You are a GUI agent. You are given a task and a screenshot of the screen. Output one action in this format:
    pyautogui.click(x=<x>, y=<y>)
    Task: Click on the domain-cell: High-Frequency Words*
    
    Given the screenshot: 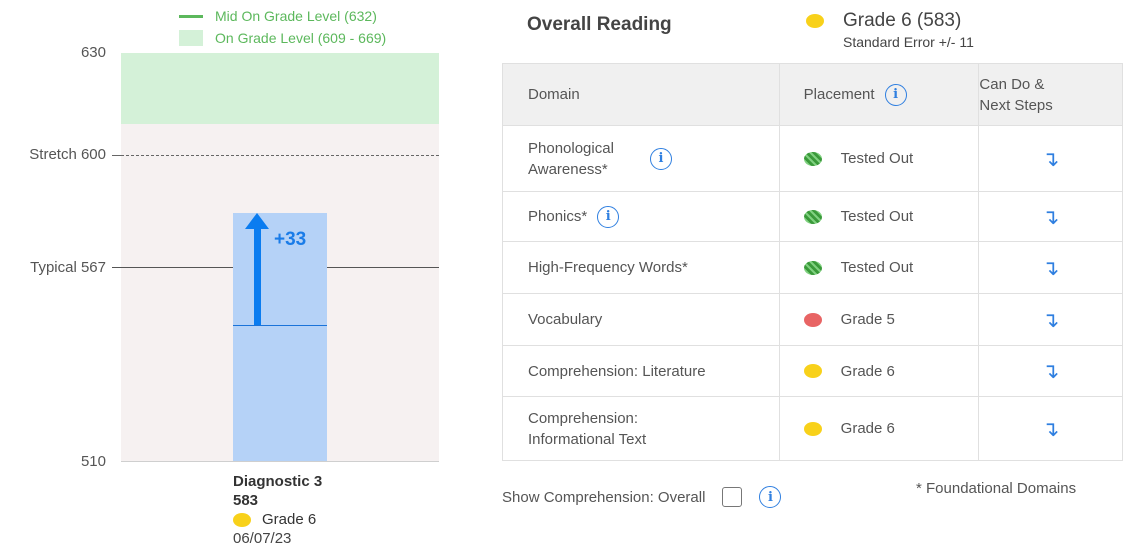 What is the action you would take?
    pyautogui.click(x=641, y=267)
    